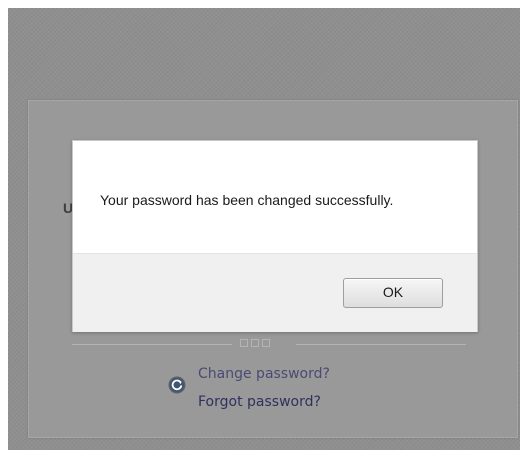  What do you see at coordinates (177, 385) in the screenshot?
I see `refresh-icon` at bounding box center [177, 385].